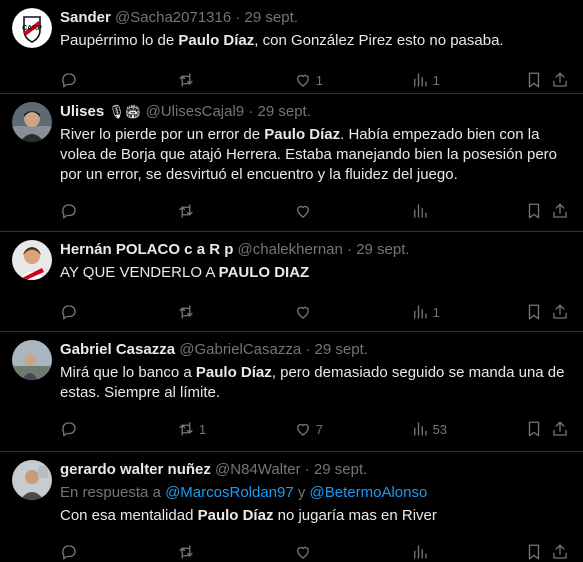 This screenshot has height=562, width=583. I want to click on retweet-button: 1, so click(235, 429).